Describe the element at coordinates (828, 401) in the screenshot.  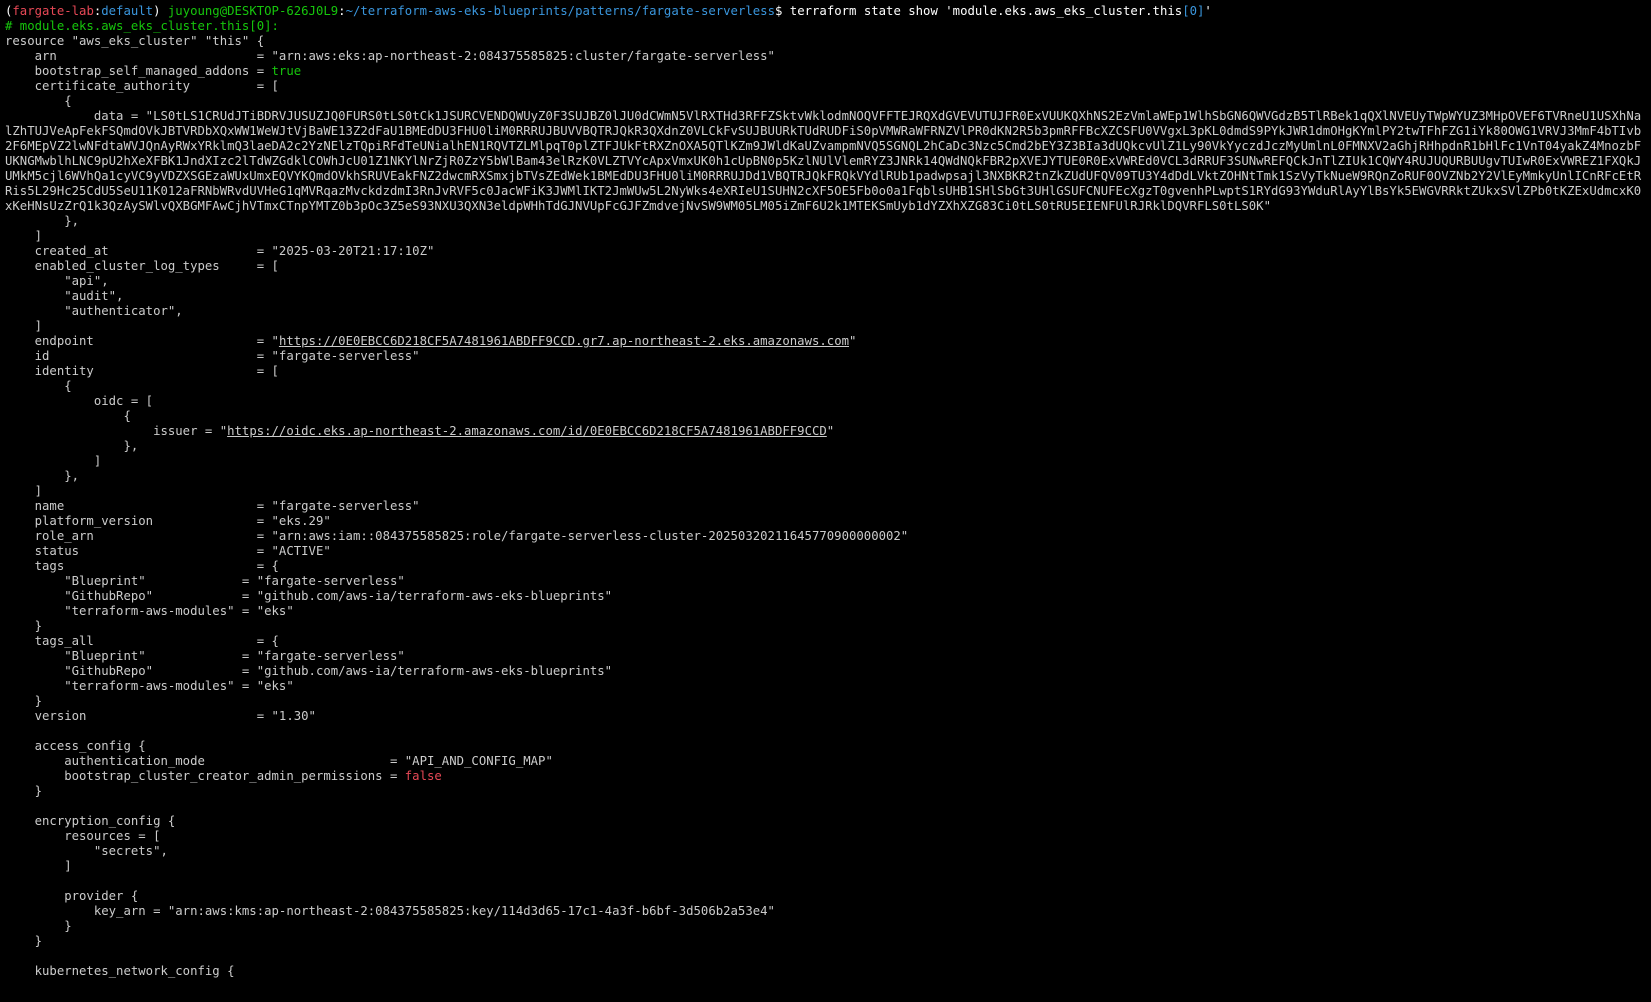
I see `output-line: oidc = [` at that location.